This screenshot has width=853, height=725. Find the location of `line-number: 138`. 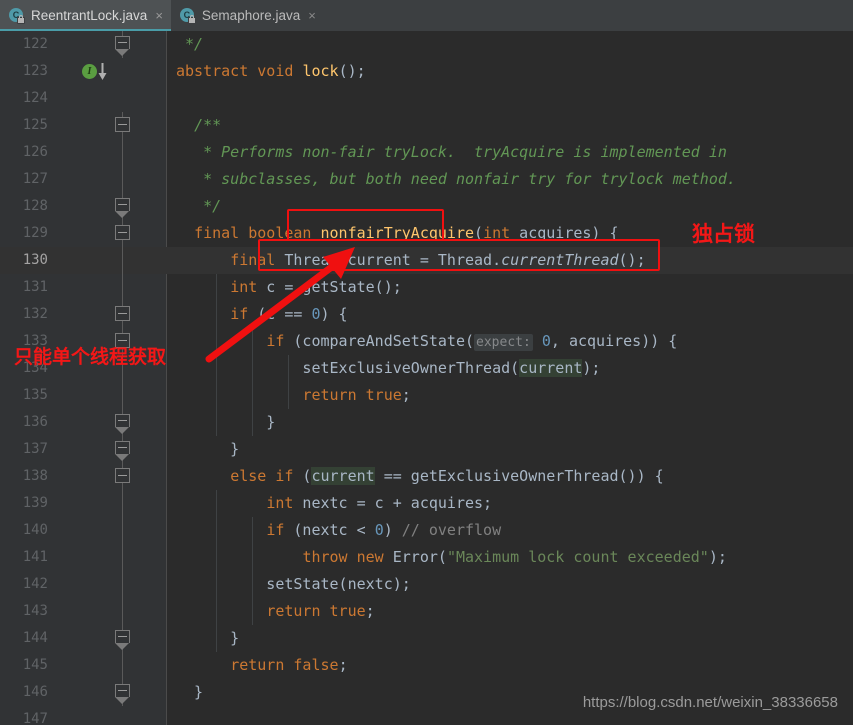

line-number: 138 is located at coordinates (35, 476).